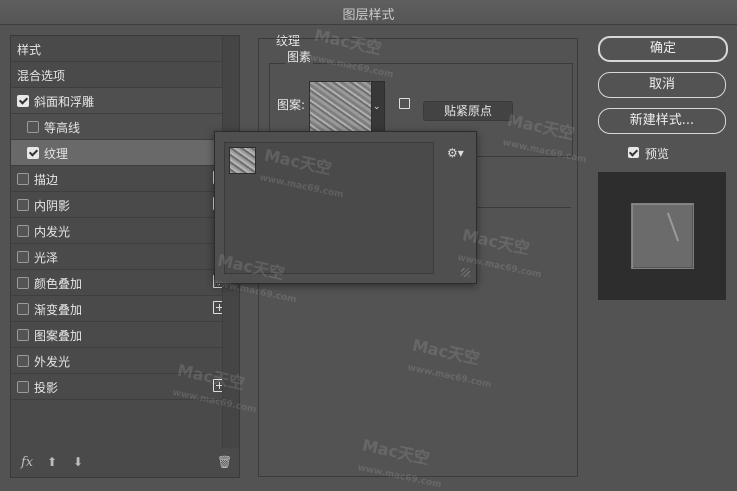  Describe the element at coordinates (465, 272) in the screenshot. I see `resize-grip` at that location.